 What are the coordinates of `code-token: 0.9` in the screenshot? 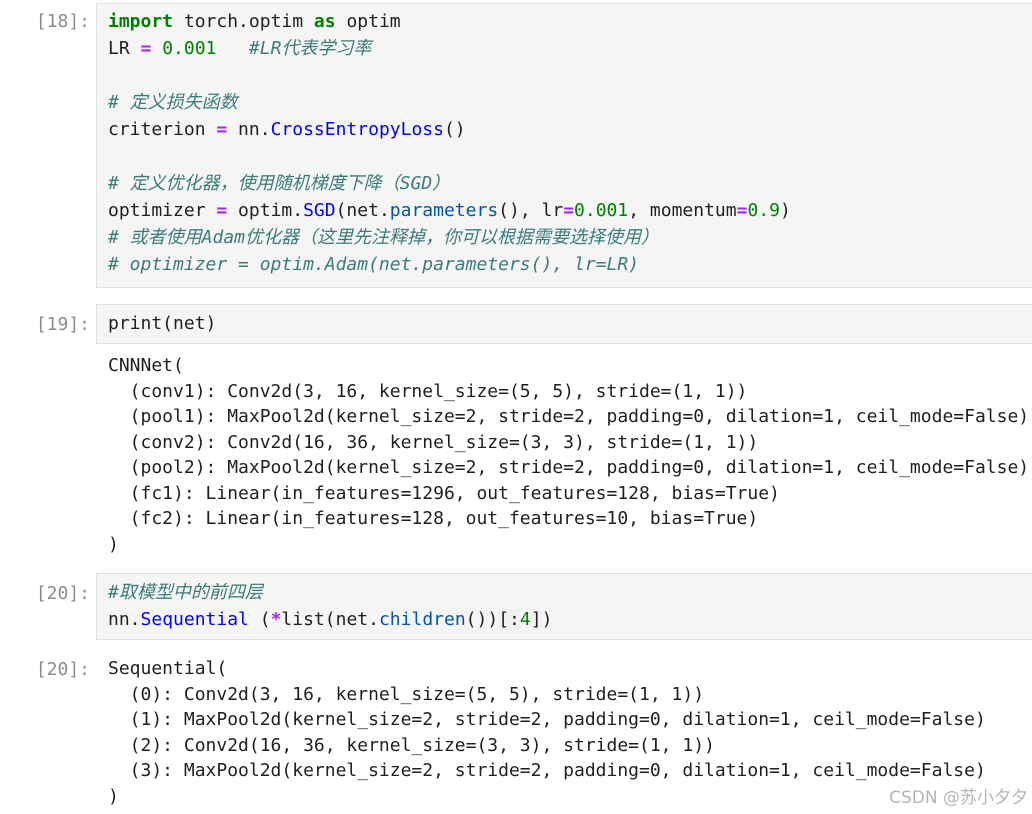 It's located at (763, 210).